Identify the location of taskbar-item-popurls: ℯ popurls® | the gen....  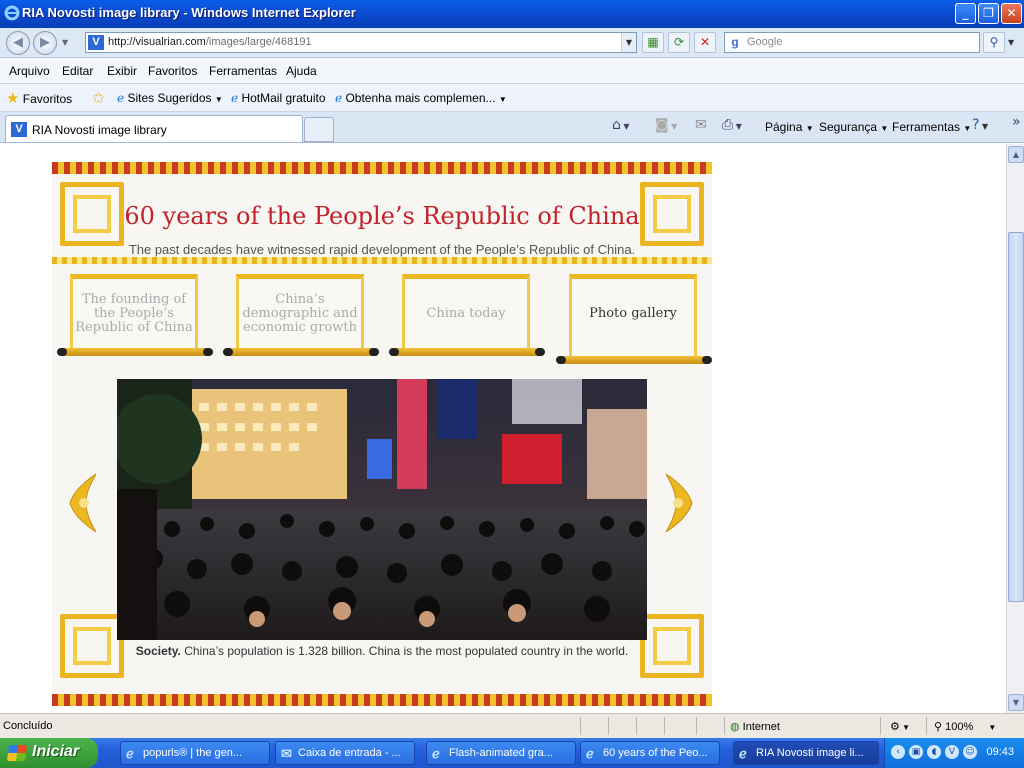
(195, 753).